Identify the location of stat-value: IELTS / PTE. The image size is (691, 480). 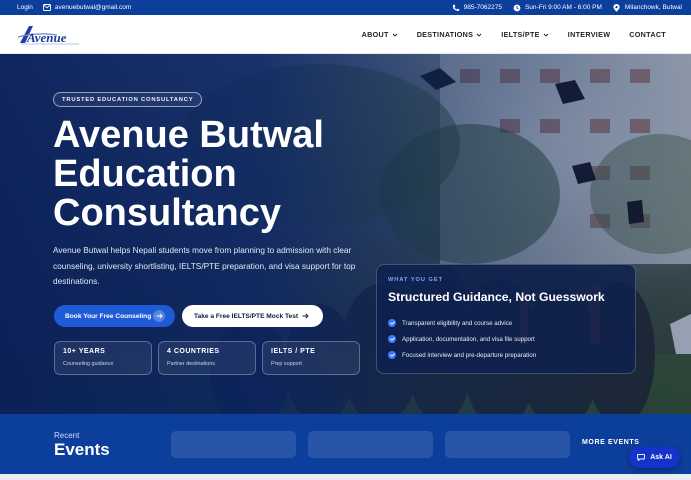
(293, 351).